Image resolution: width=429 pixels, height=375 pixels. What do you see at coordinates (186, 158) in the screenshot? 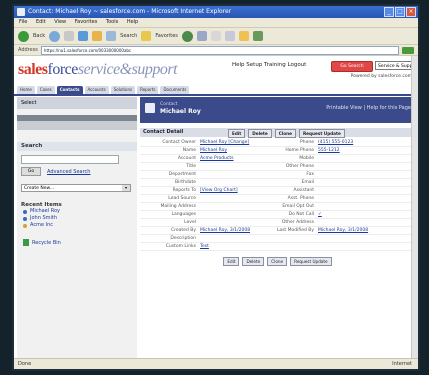
I see `field-label: Account` at bounding box center [186, 158].